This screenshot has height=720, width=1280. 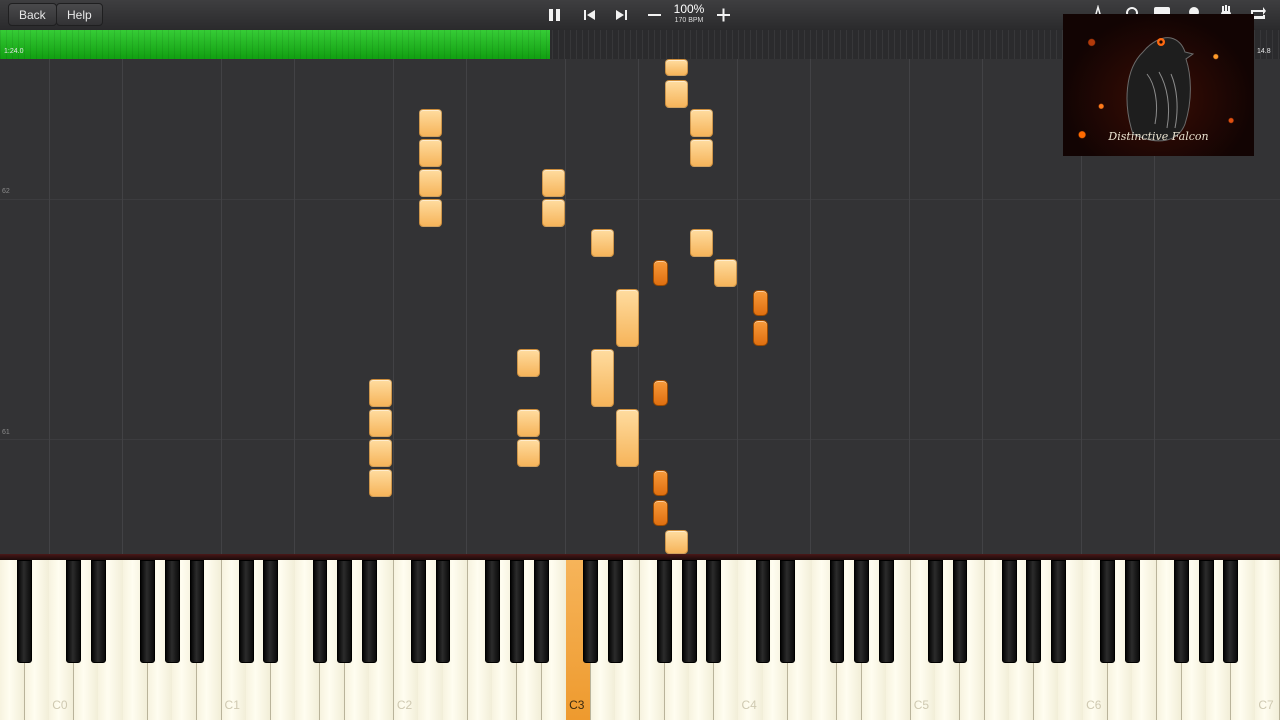 What do you see at coordinates (79, 14) in the screenshot?
I see `help-button: Help` at bounding box center [79, 14].